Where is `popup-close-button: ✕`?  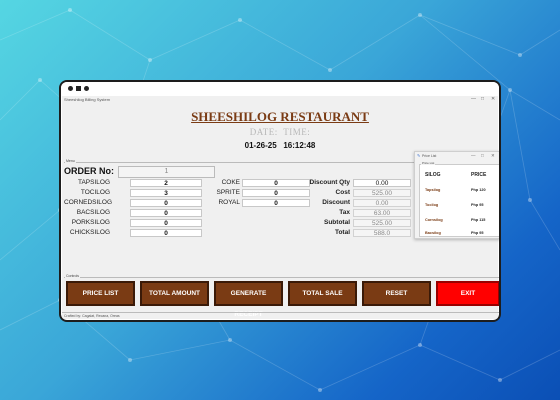
popup-close-button: ✕ is located at coordinates (493, 156).